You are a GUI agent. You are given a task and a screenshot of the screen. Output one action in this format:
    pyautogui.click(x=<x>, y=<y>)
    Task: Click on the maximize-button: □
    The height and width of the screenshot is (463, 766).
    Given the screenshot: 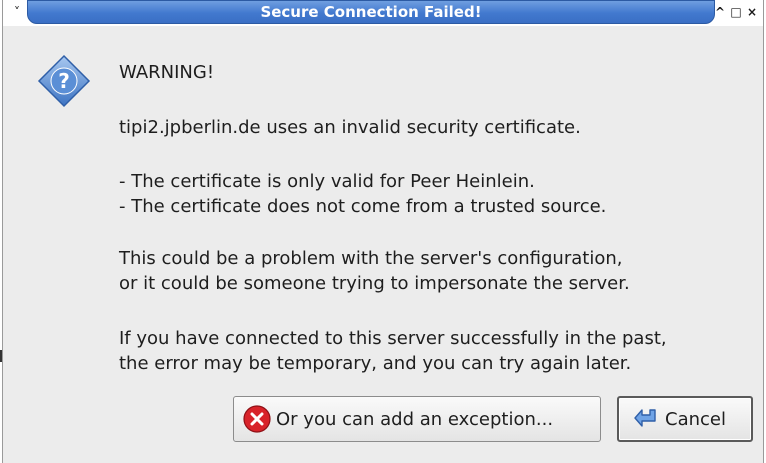 What is the action you would take?
    pyautogui.click(x=736, y=12)
    